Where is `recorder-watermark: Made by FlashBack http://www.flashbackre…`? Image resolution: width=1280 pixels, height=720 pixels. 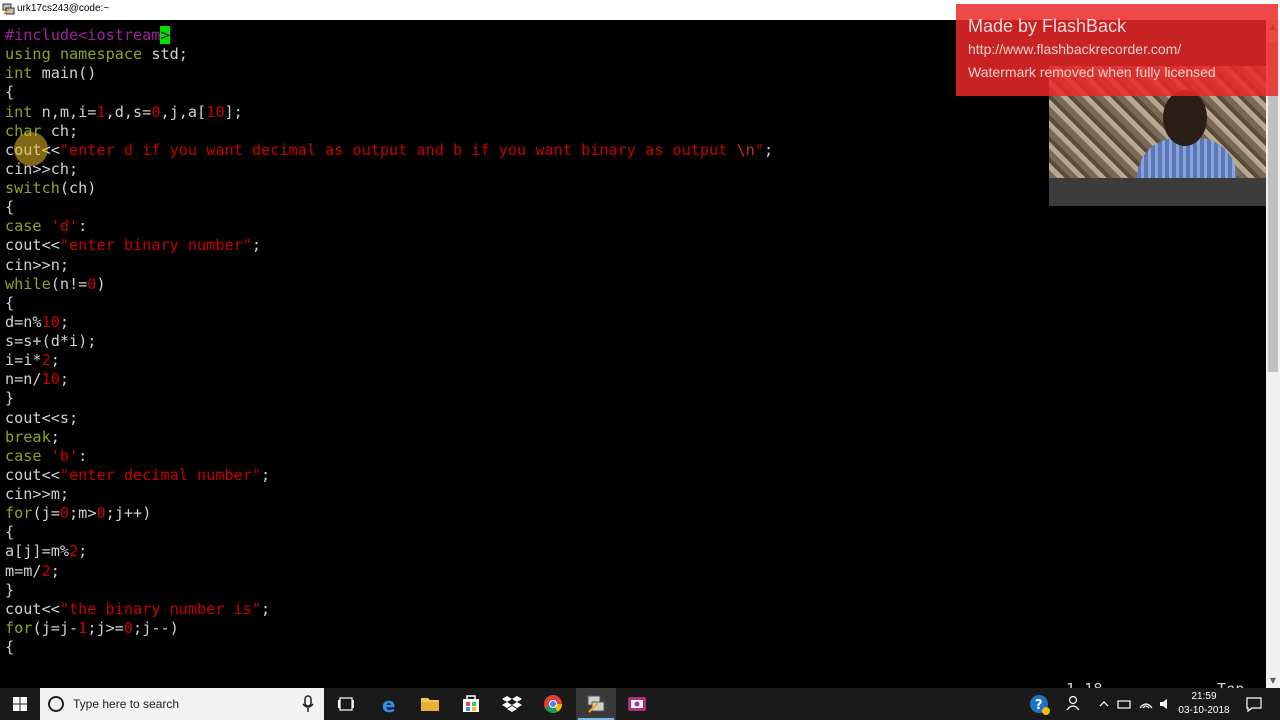
recorder-watermark: Made by FlashBack http://www.flashbackre… is located at coordinates (1117, 50).